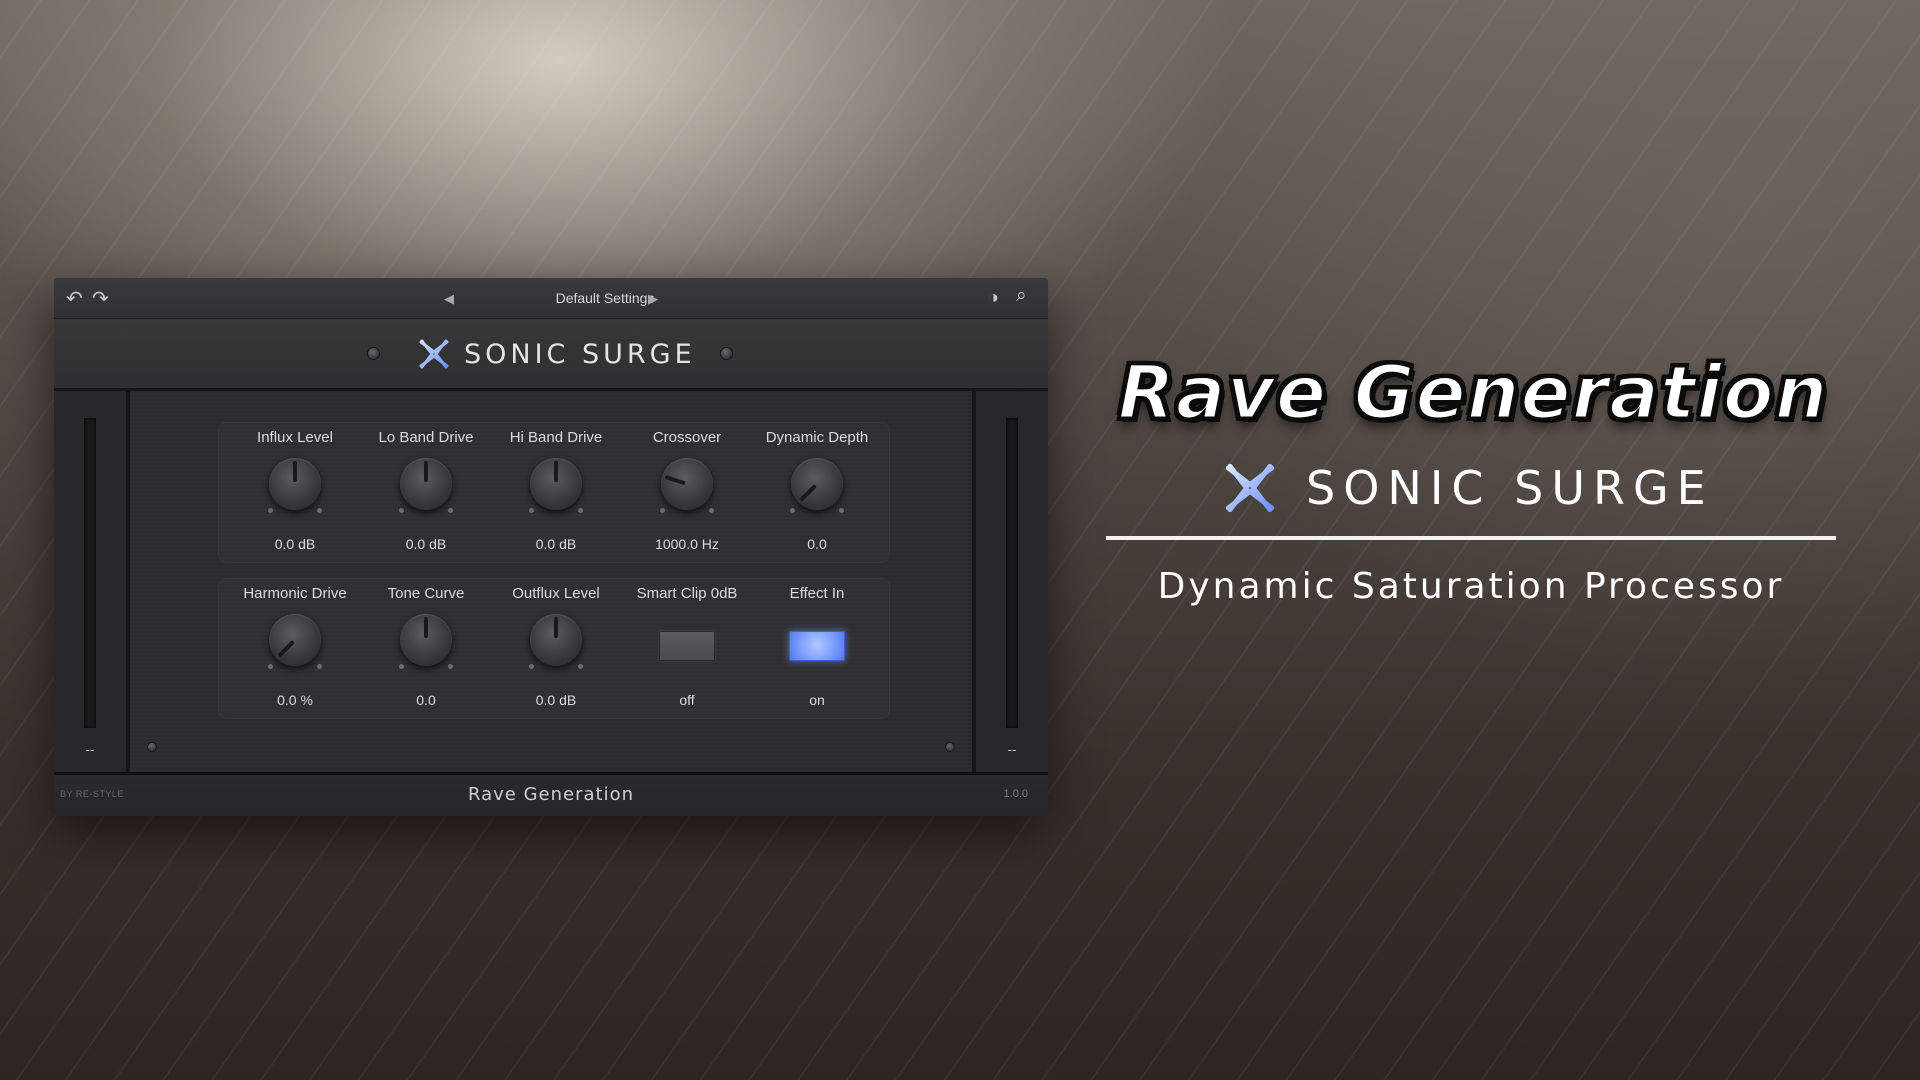 The width and height of the screenshot is (1920, 1080). I want to click on dynamic-depth-control: Dynamic Depth 0.0, so click(817, 492).